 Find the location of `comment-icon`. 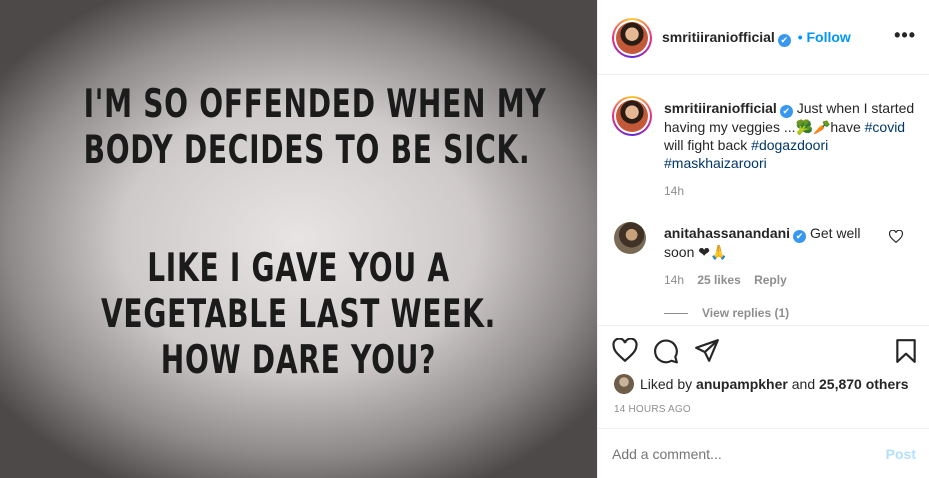

comment-icon is located at coordinates (666, 351).